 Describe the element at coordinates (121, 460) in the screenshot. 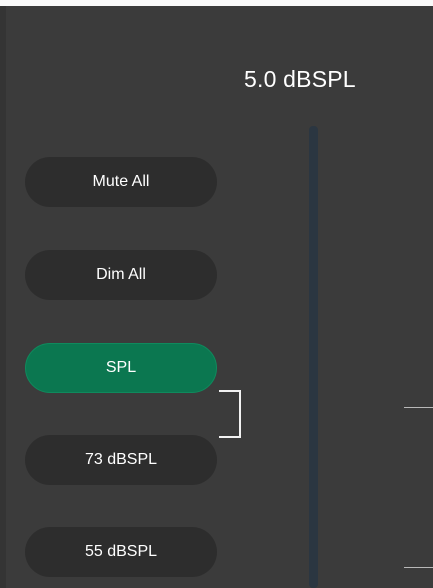

I see `preset-73-dbspl-button: 73 dBSPL` at that location.